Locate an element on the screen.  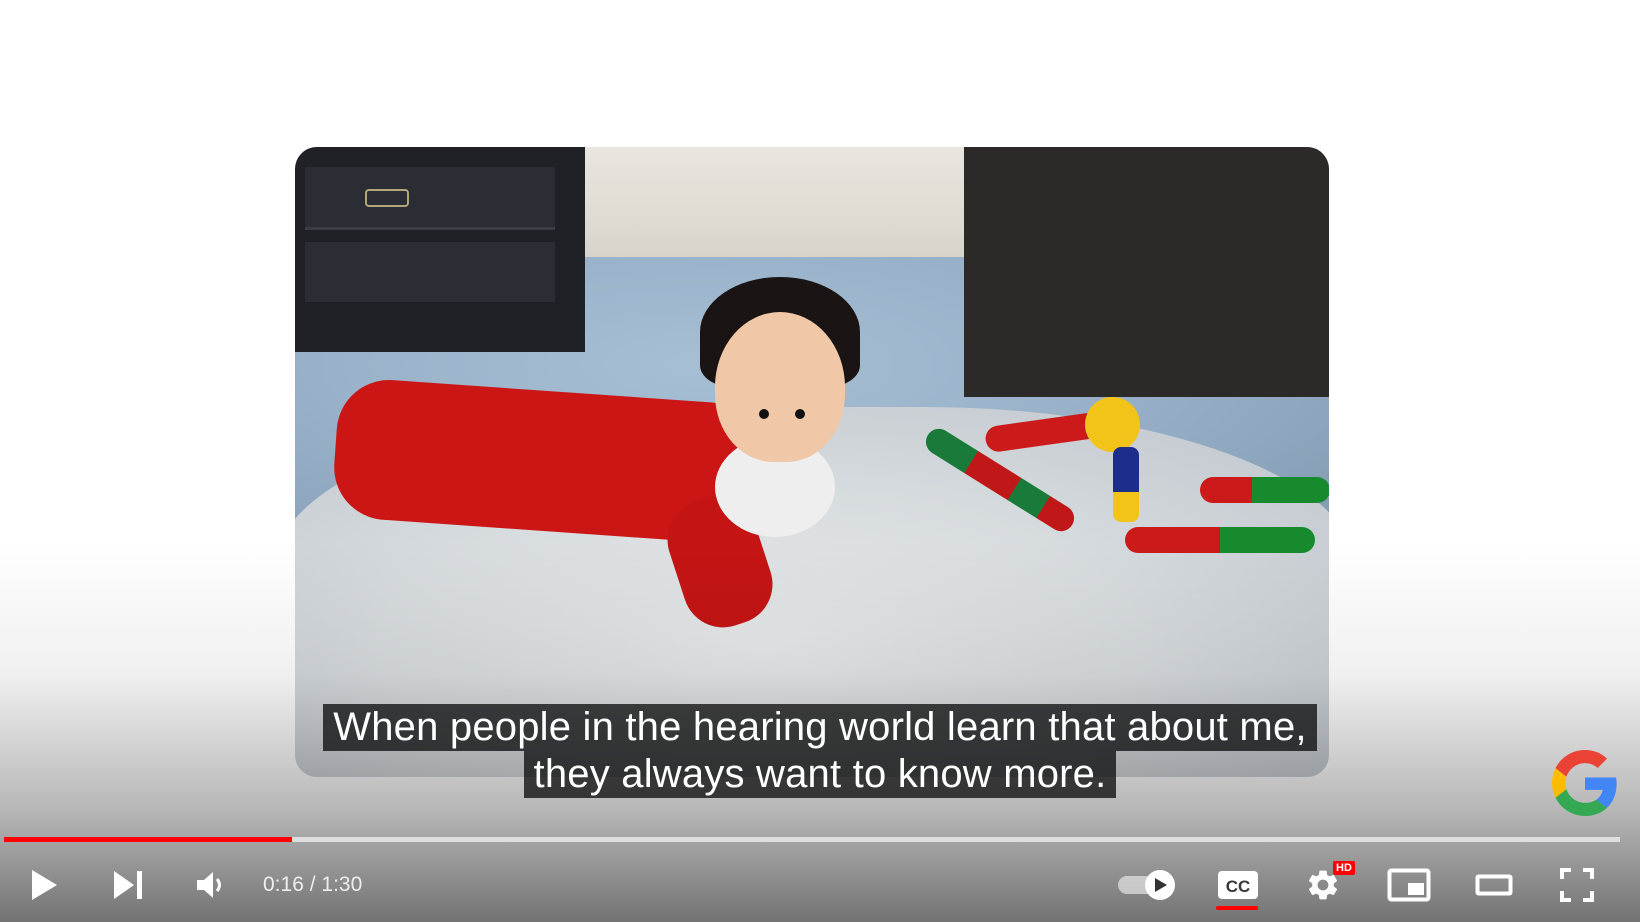
google-g-logo is located at coordinates (1584, 783).